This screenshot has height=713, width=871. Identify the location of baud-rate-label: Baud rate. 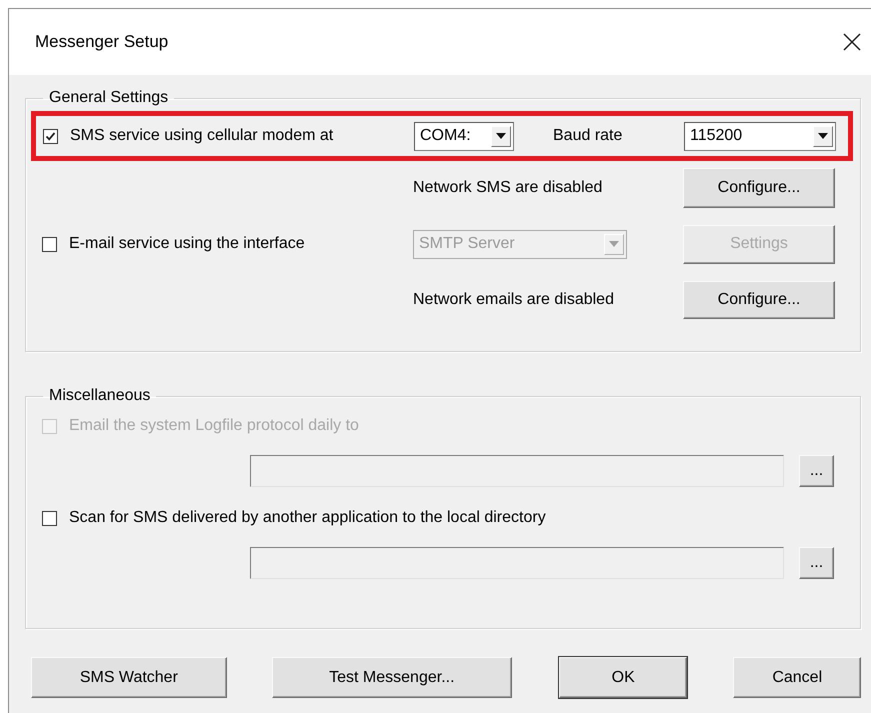
(588, 136).